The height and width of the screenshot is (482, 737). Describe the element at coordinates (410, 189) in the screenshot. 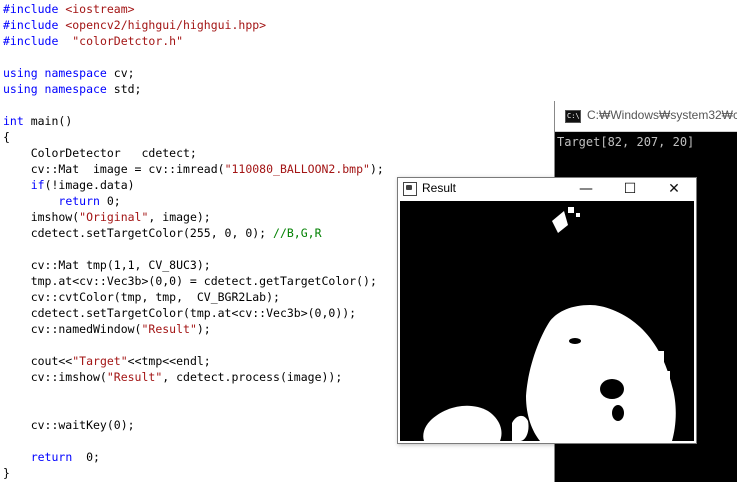

I see `window-app-icon` at that location.